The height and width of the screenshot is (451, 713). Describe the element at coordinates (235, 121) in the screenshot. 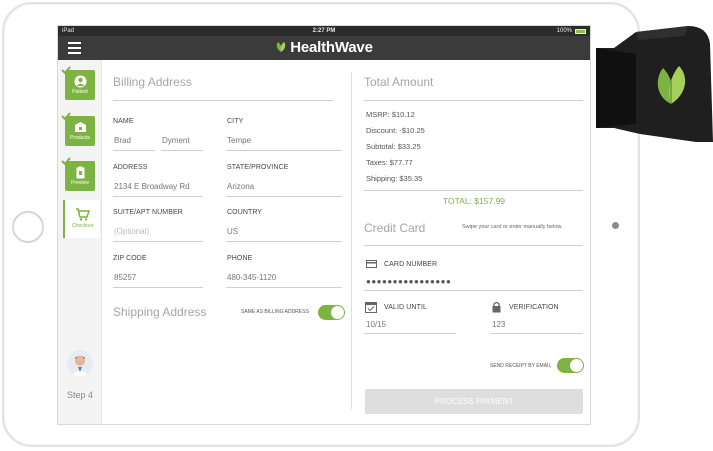

I see `city-label: CITY` at that location.